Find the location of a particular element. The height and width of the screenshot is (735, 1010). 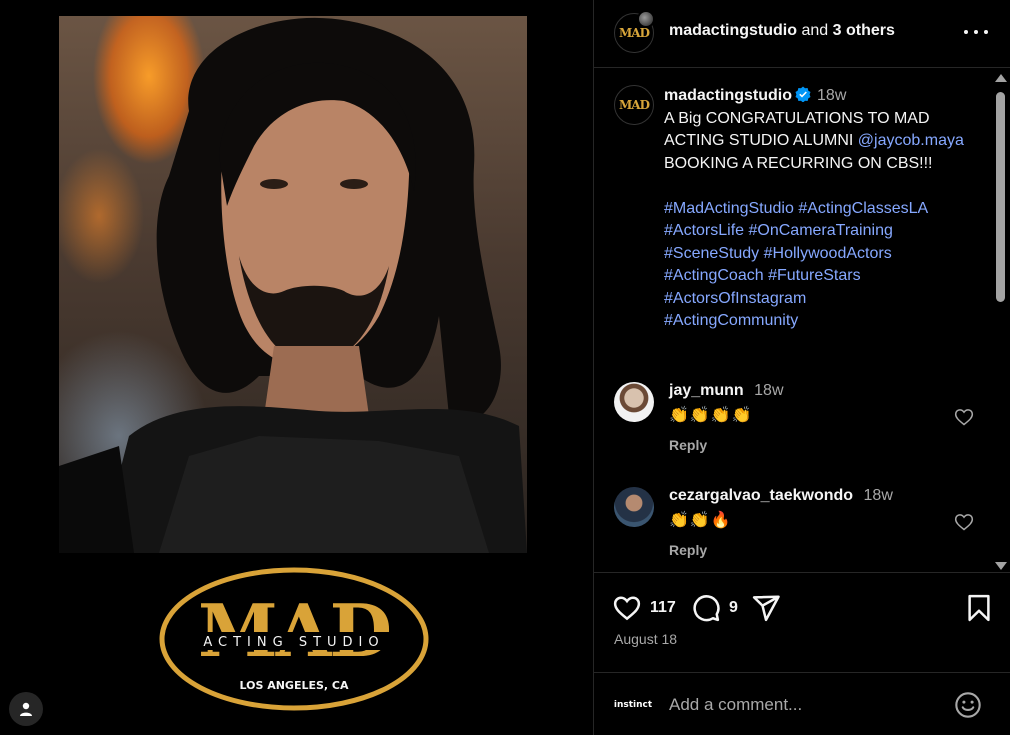

tagged-users-button is located at coordinates (26, 709).